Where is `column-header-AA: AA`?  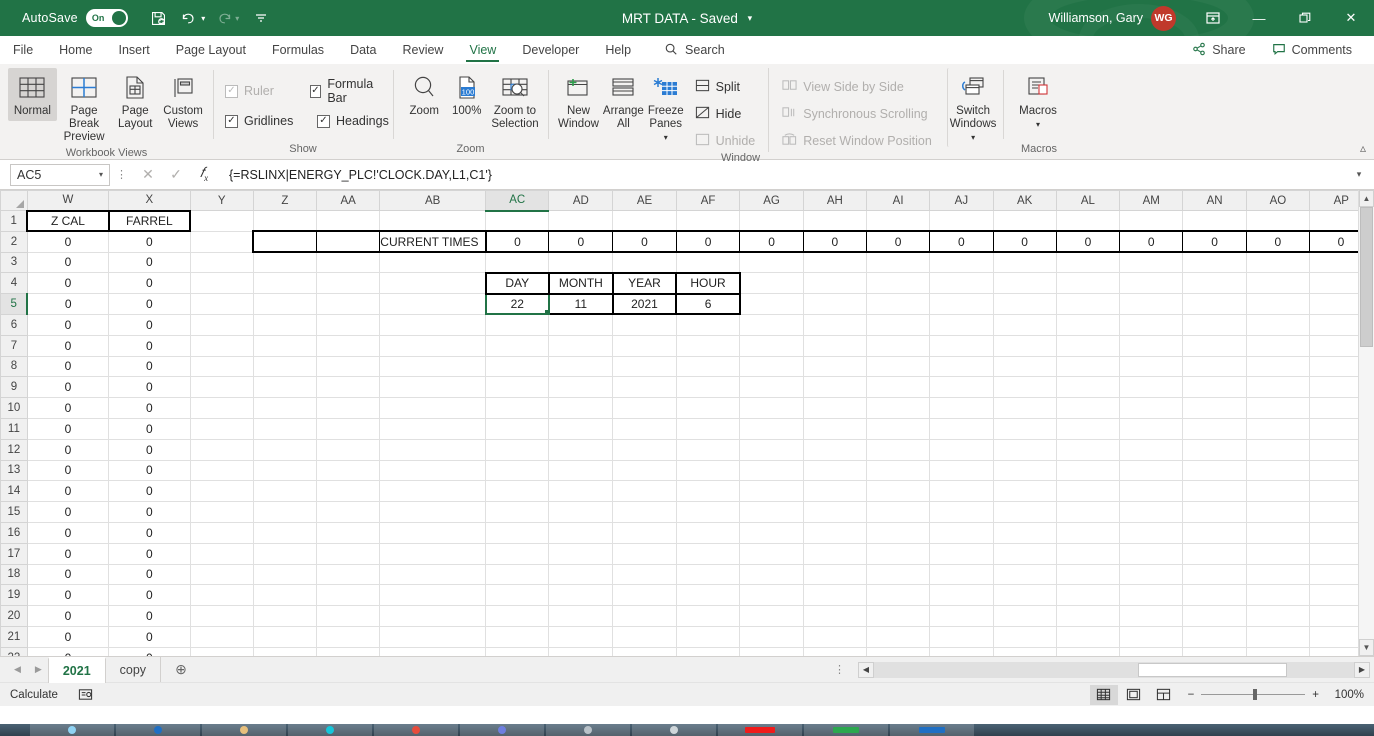
column-header-AA: AA is located at coordinates (348, 200).